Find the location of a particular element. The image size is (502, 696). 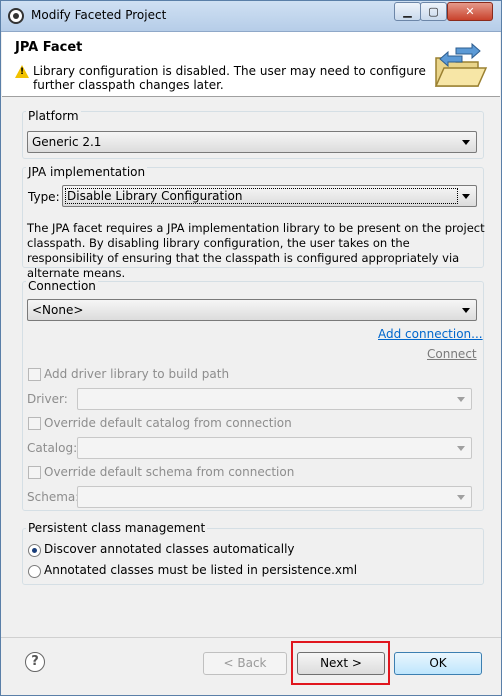

override-catalog-checkbox is located at coordinates (34, 423).